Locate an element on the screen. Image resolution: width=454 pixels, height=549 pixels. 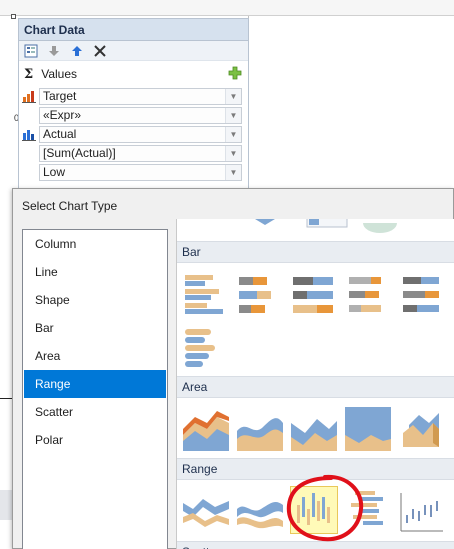
value-row-sum-actual: [Sum(Actual)] ▼ is located at coordinates (133, 153).